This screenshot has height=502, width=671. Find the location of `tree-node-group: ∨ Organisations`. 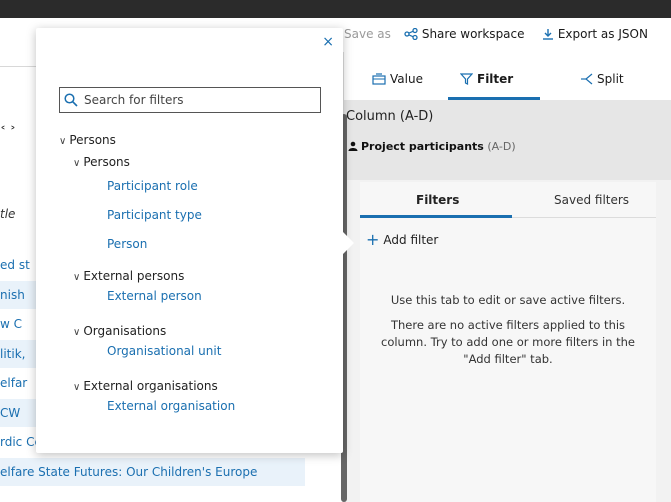

tree-node-group: ∨ Organisations is located at coordinates (119, 331).